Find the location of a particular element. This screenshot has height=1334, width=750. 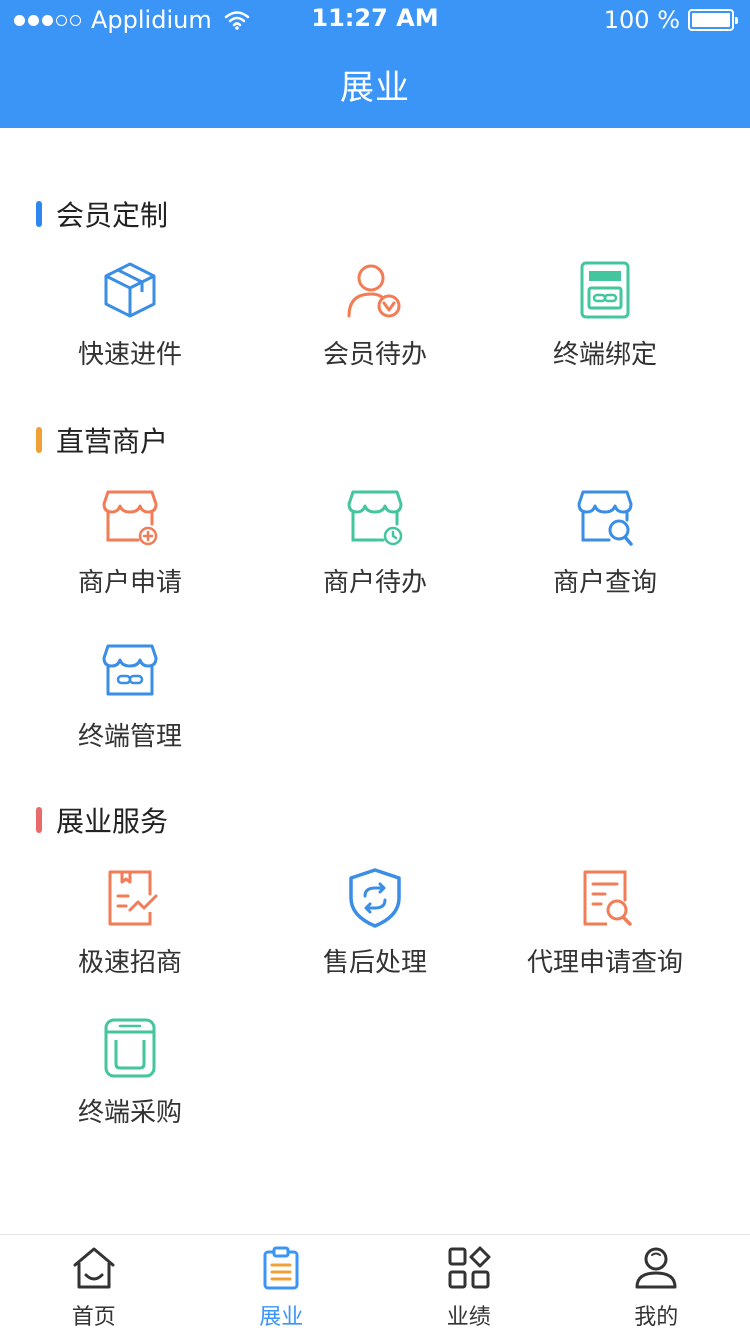

grid-item-merchant-todo: 商户待办 is located at coordinates (375, 542).